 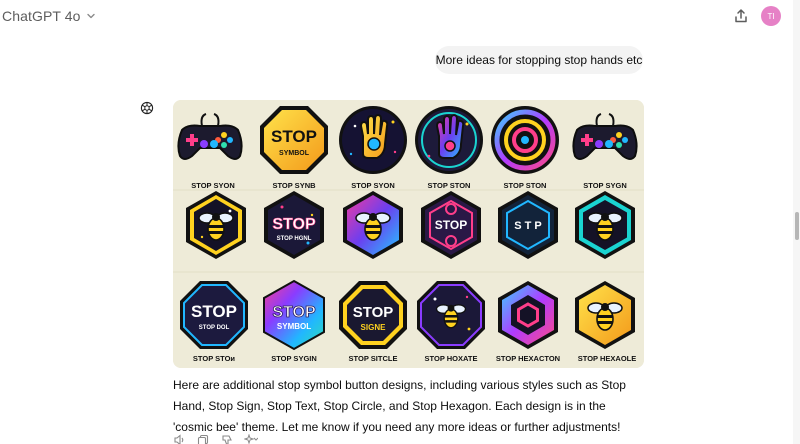 I want to click on copy-icon, so click(x=203, y=439).